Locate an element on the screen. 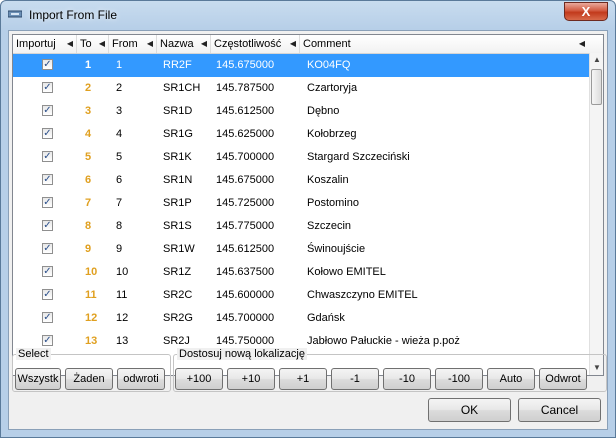 The image size is (616, 438). cell-from: 4 is located at coordinates (119, 134).